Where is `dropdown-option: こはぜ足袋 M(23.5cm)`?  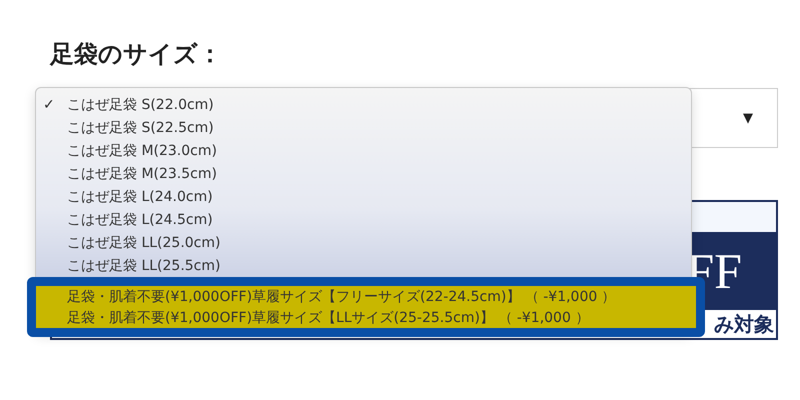 dropdown-option: こはぜ足袋 M(23.5cm) is located at coordinates (363, 173).